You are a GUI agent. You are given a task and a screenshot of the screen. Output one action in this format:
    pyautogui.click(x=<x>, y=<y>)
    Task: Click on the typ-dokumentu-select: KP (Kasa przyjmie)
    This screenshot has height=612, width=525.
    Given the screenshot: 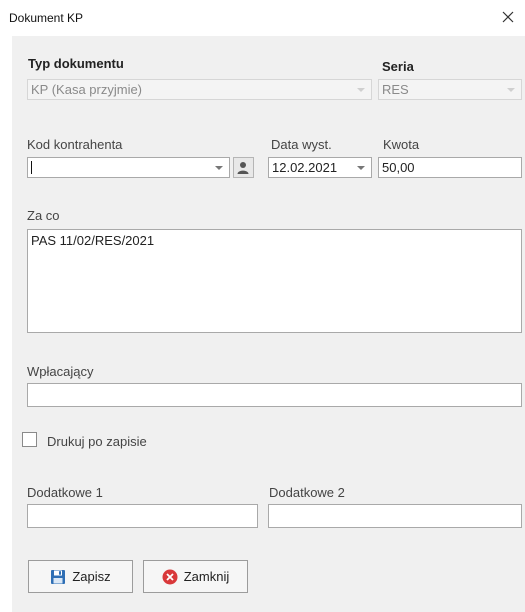 What is the action you would take?
    pyautogui.click(x=199, y=89)
    